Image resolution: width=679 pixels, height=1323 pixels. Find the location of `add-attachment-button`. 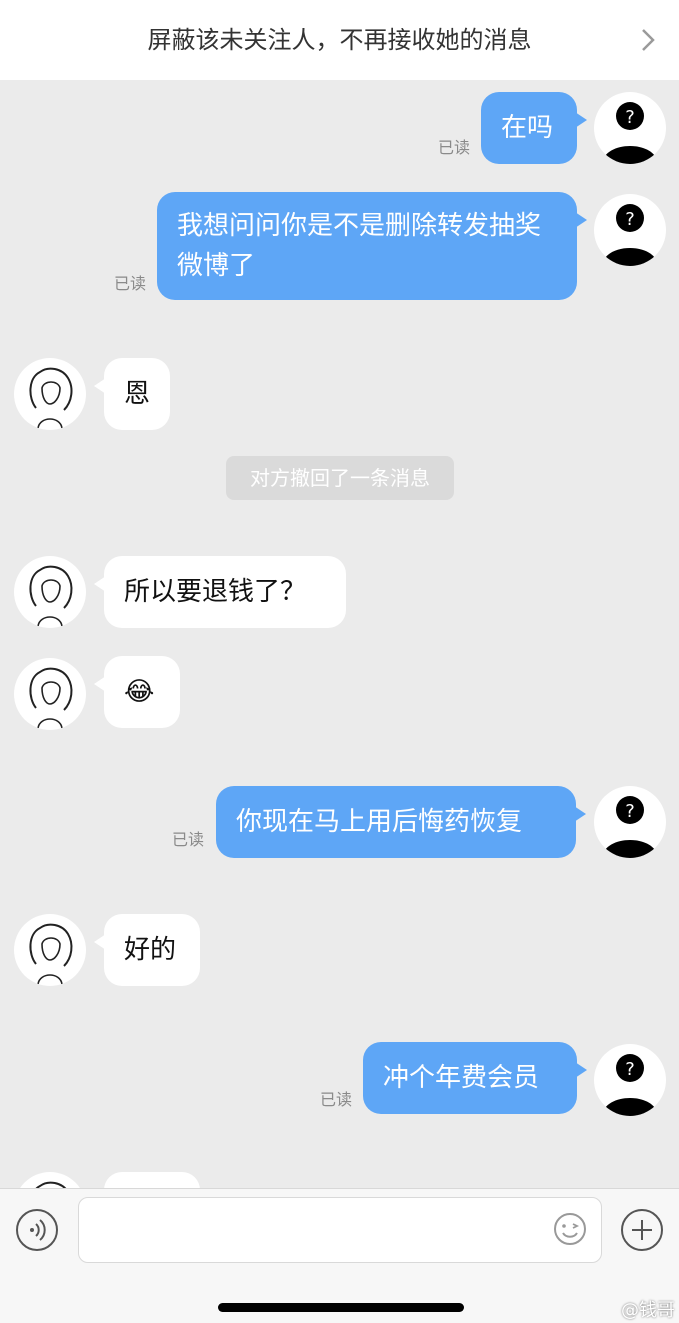

add-attachment-button is located at coordinates (642, 1230).